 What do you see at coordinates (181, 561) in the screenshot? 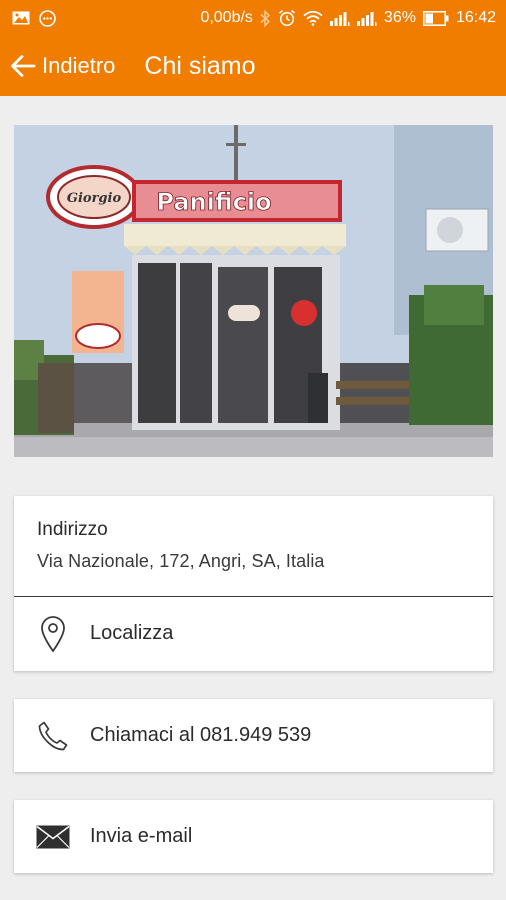
I see `address-value: Via Nazionale, 172, Angri, SA, Italia` at bounding box center [181, 561].